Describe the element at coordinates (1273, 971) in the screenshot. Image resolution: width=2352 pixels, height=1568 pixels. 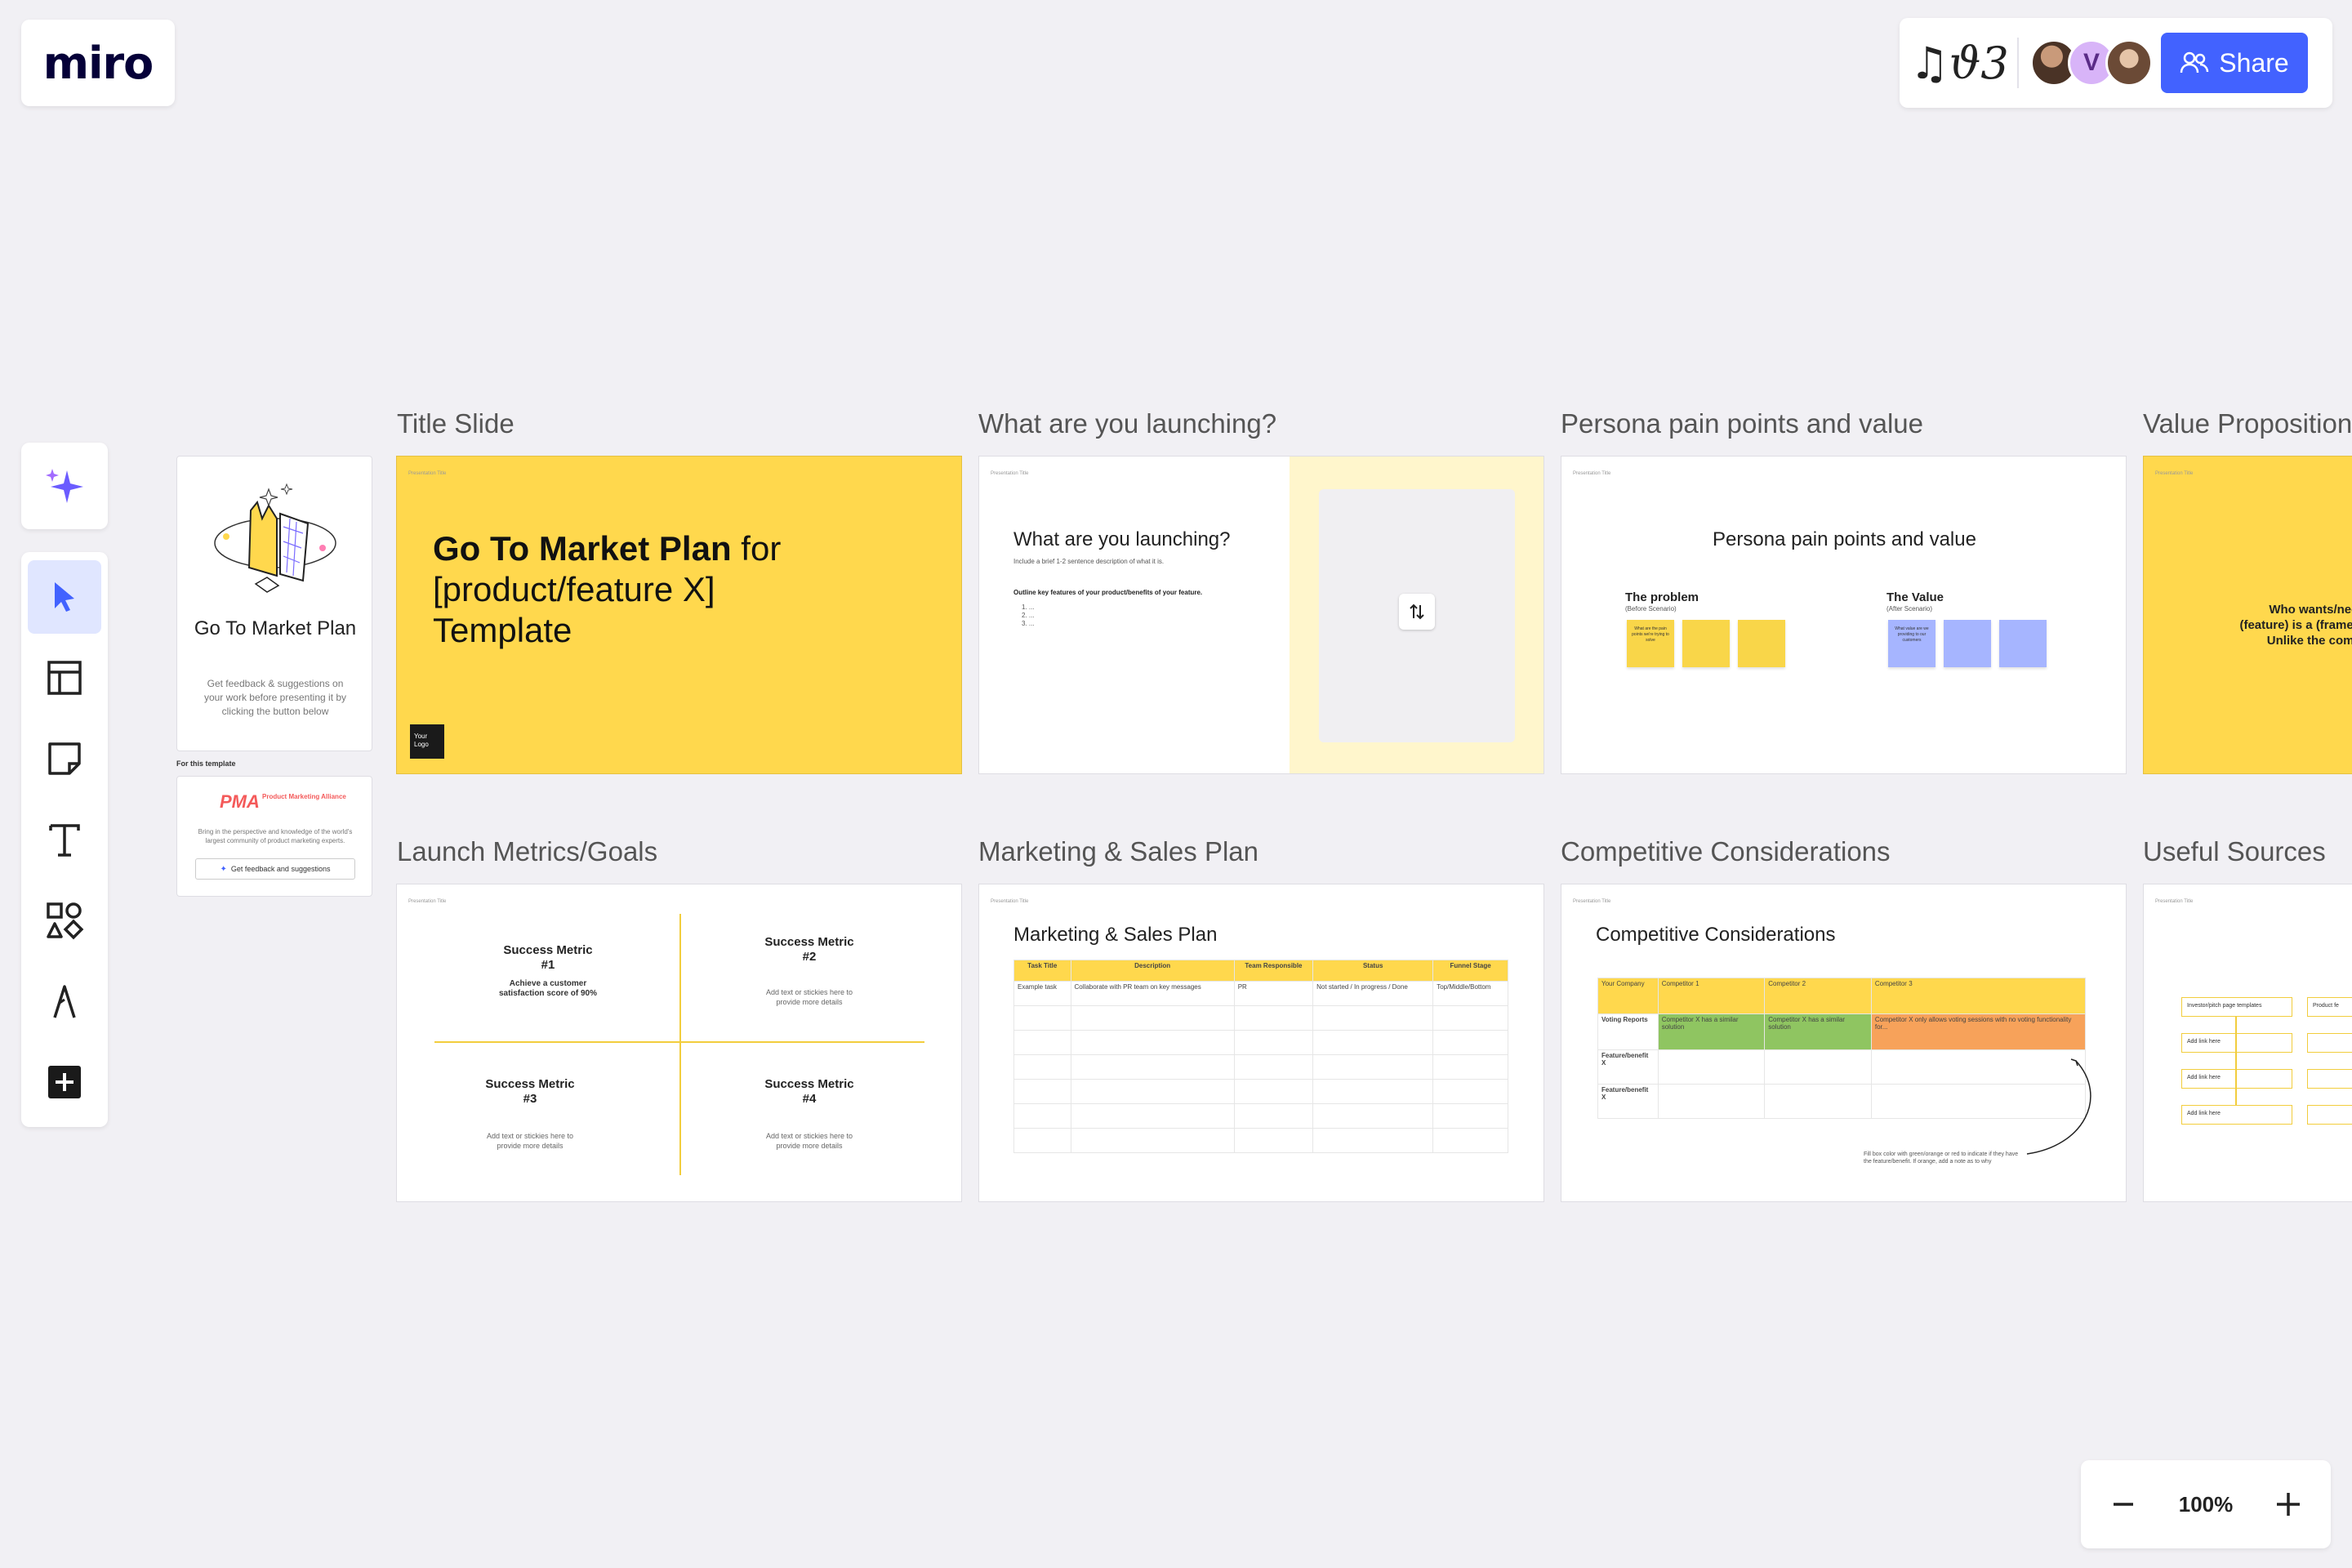
I see `table-header: Team Responsible` at that location.